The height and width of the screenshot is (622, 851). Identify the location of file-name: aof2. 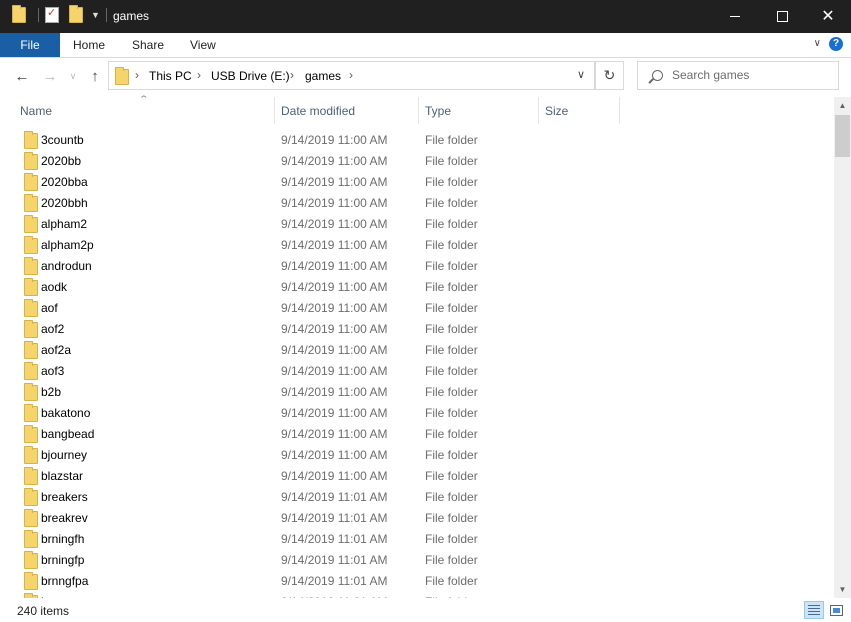
(53, 329).